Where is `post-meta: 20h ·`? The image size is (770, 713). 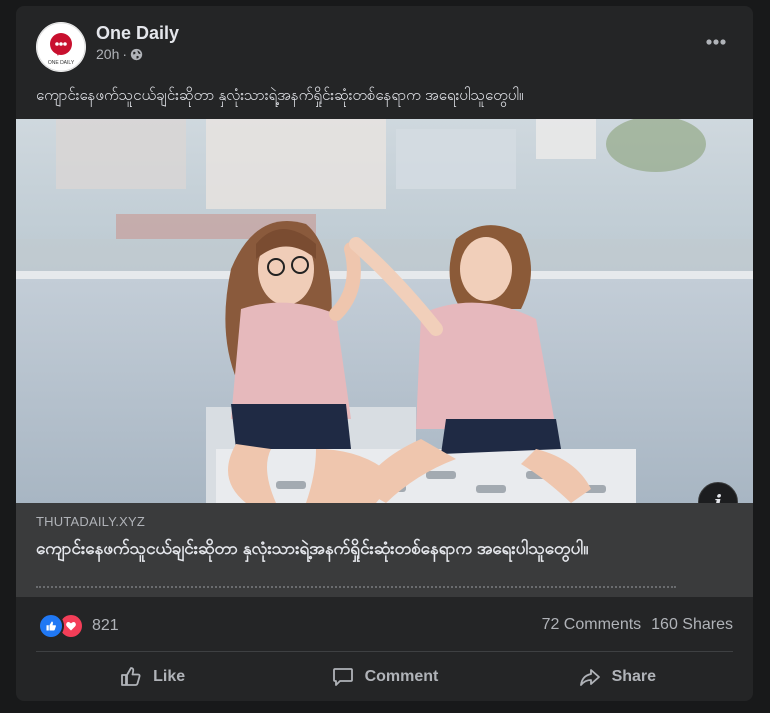 post-meta: 20h · is located at coordinates (119, 54).